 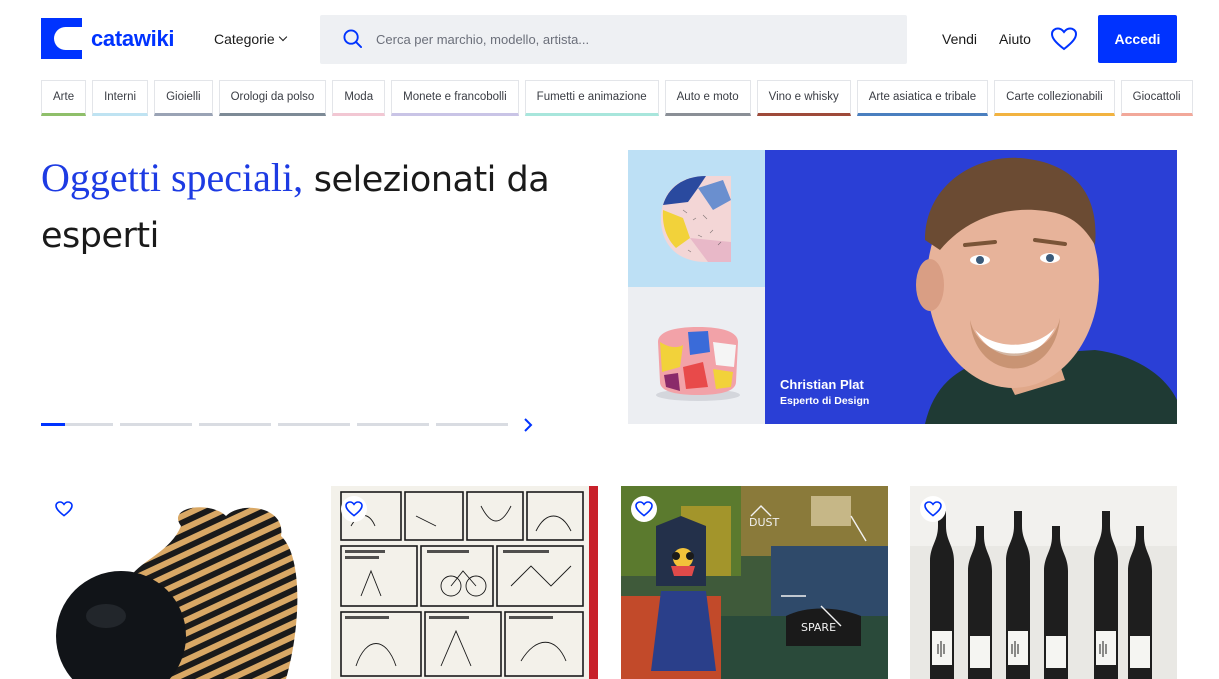 What do you see at coordinates (803, 98) in the screenshot?
I see `category-tab: Vino e whisky` at bounding box center [803, 98].